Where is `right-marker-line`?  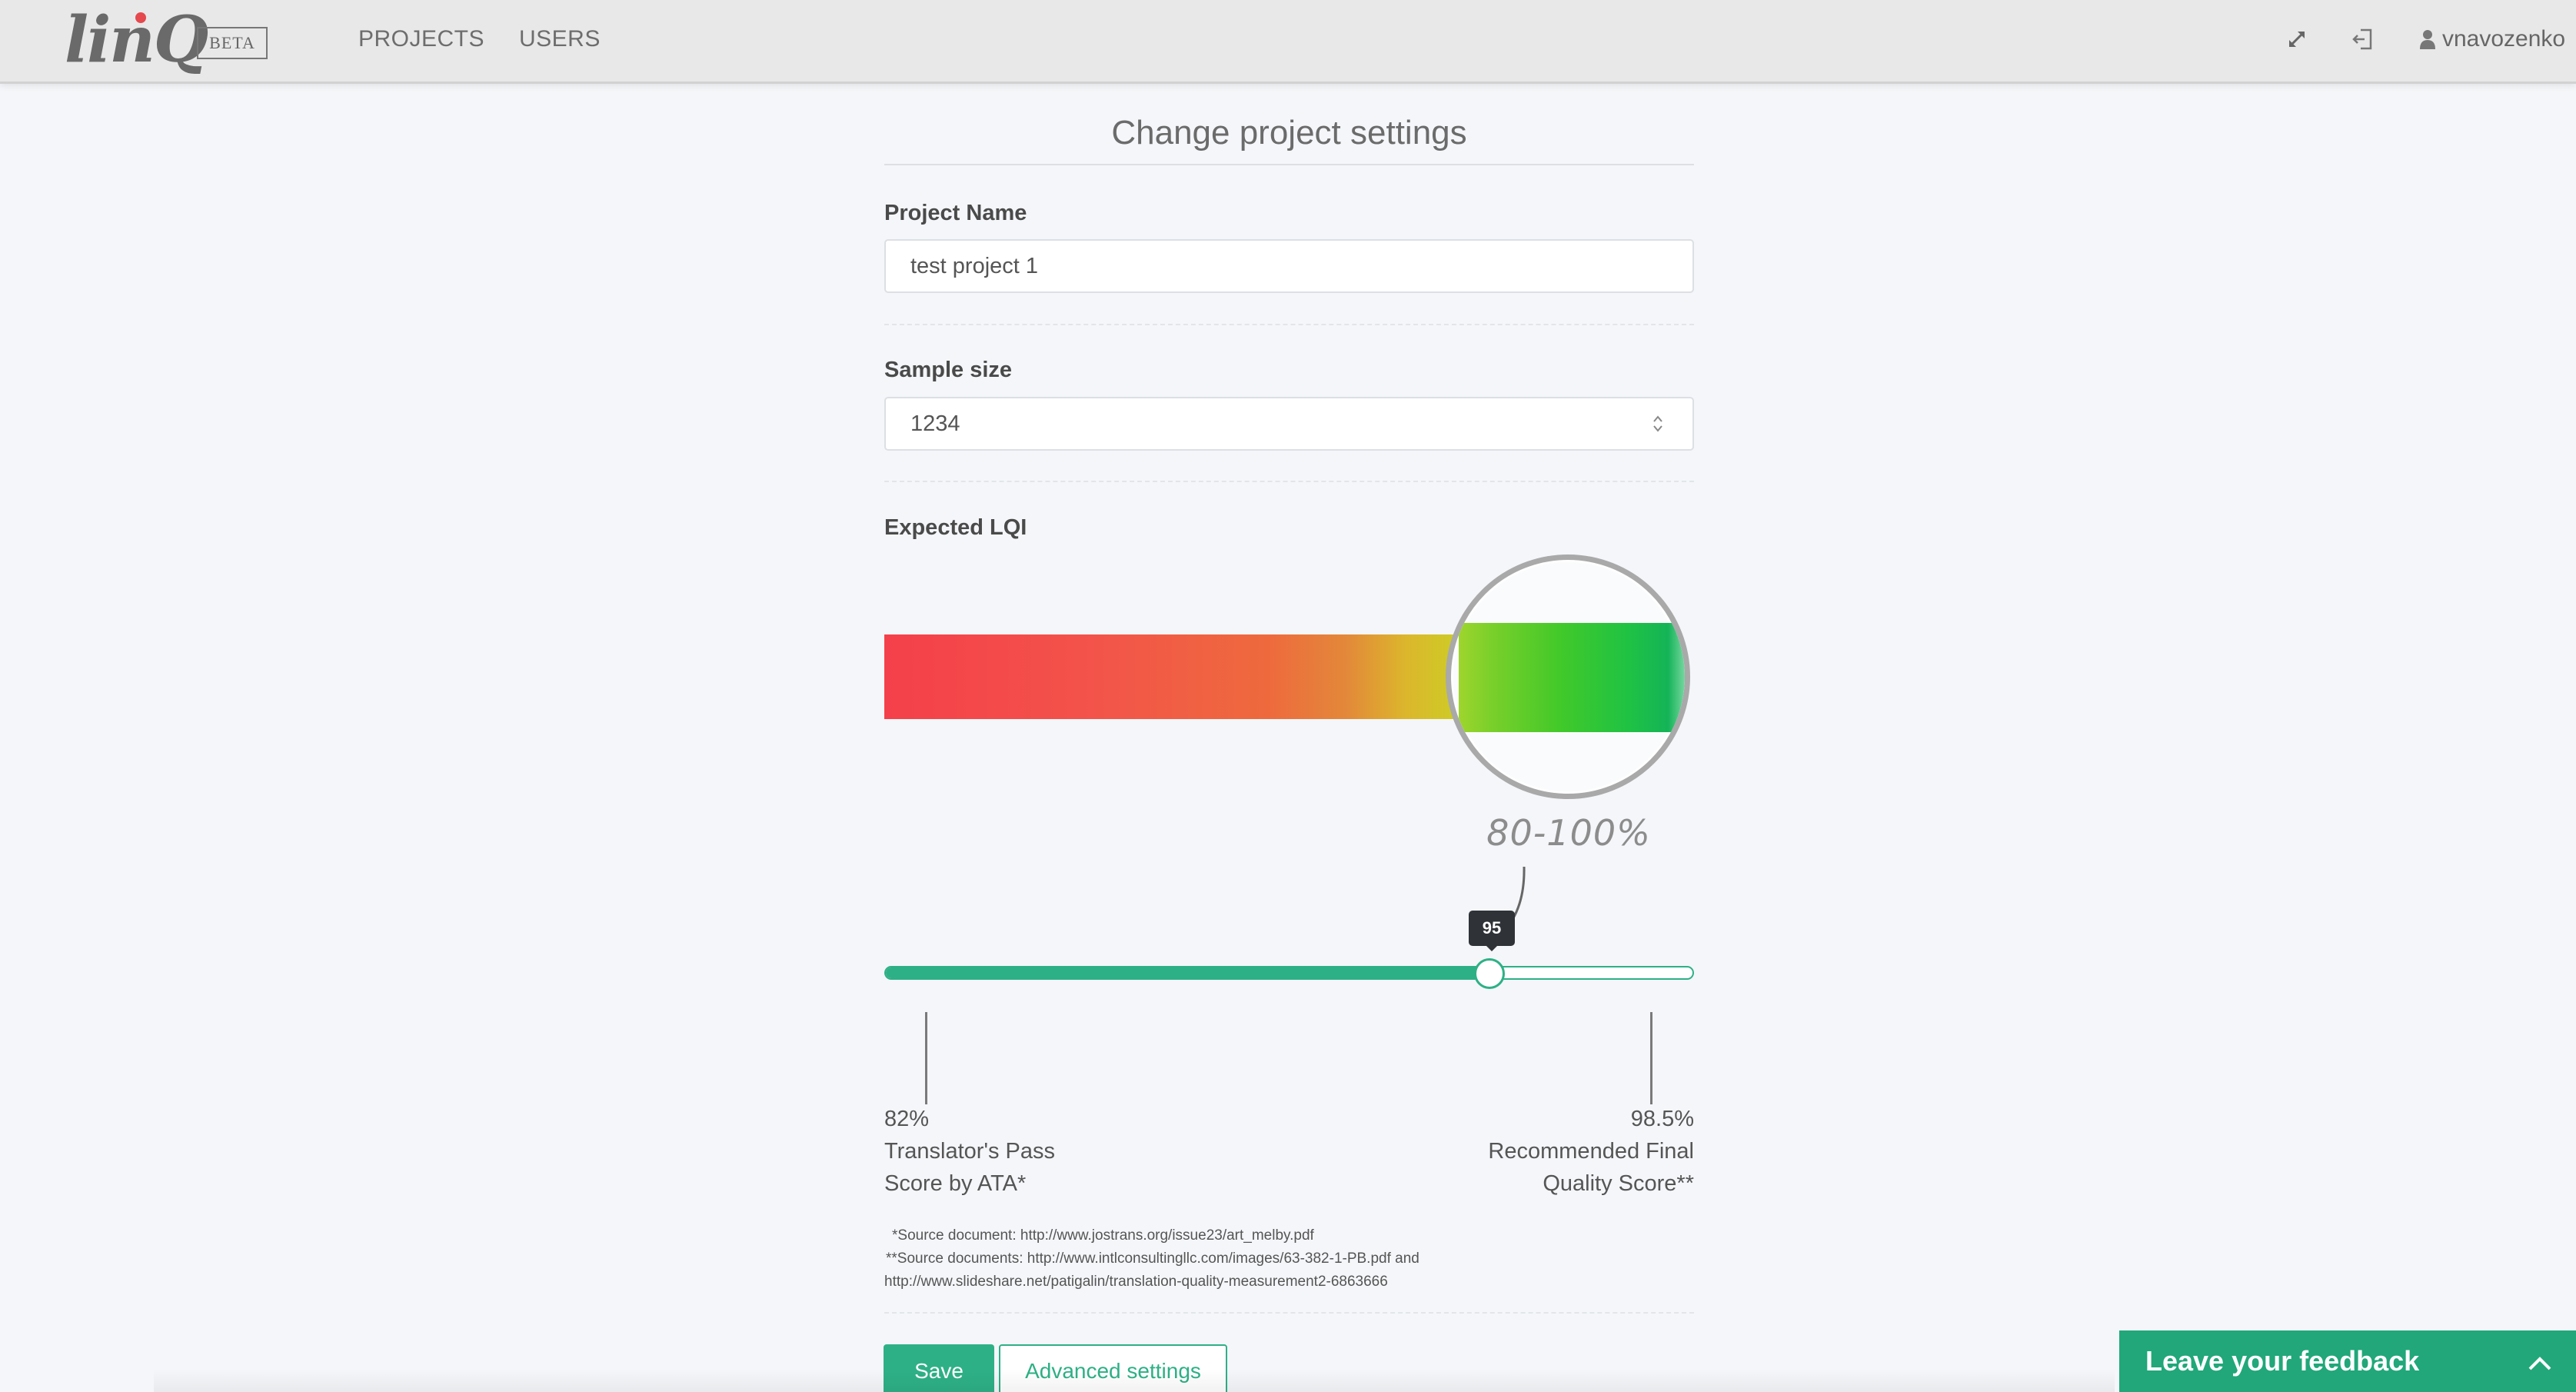 right-marker-line is located at coordinates (1651, 1058).